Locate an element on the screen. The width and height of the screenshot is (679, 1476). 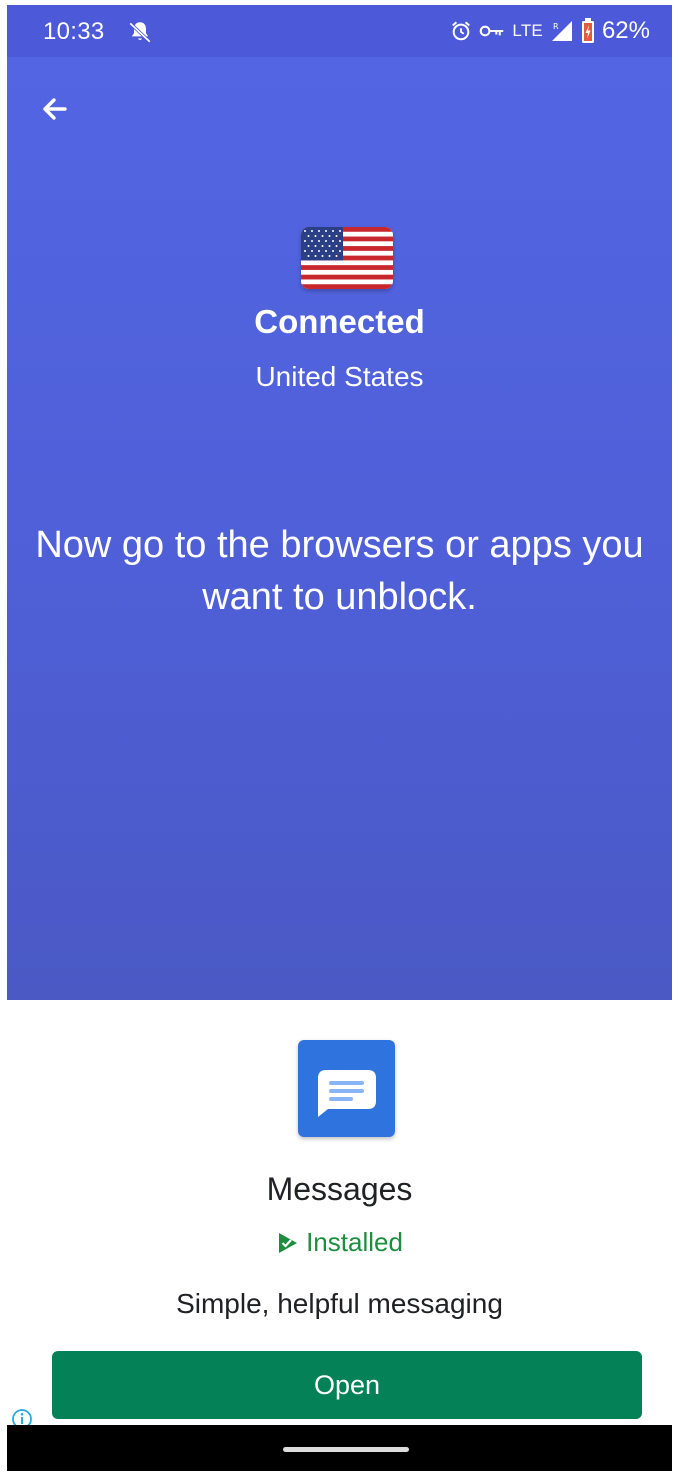
do-not-disturb-off-icon is located at coordinates (140, 32).